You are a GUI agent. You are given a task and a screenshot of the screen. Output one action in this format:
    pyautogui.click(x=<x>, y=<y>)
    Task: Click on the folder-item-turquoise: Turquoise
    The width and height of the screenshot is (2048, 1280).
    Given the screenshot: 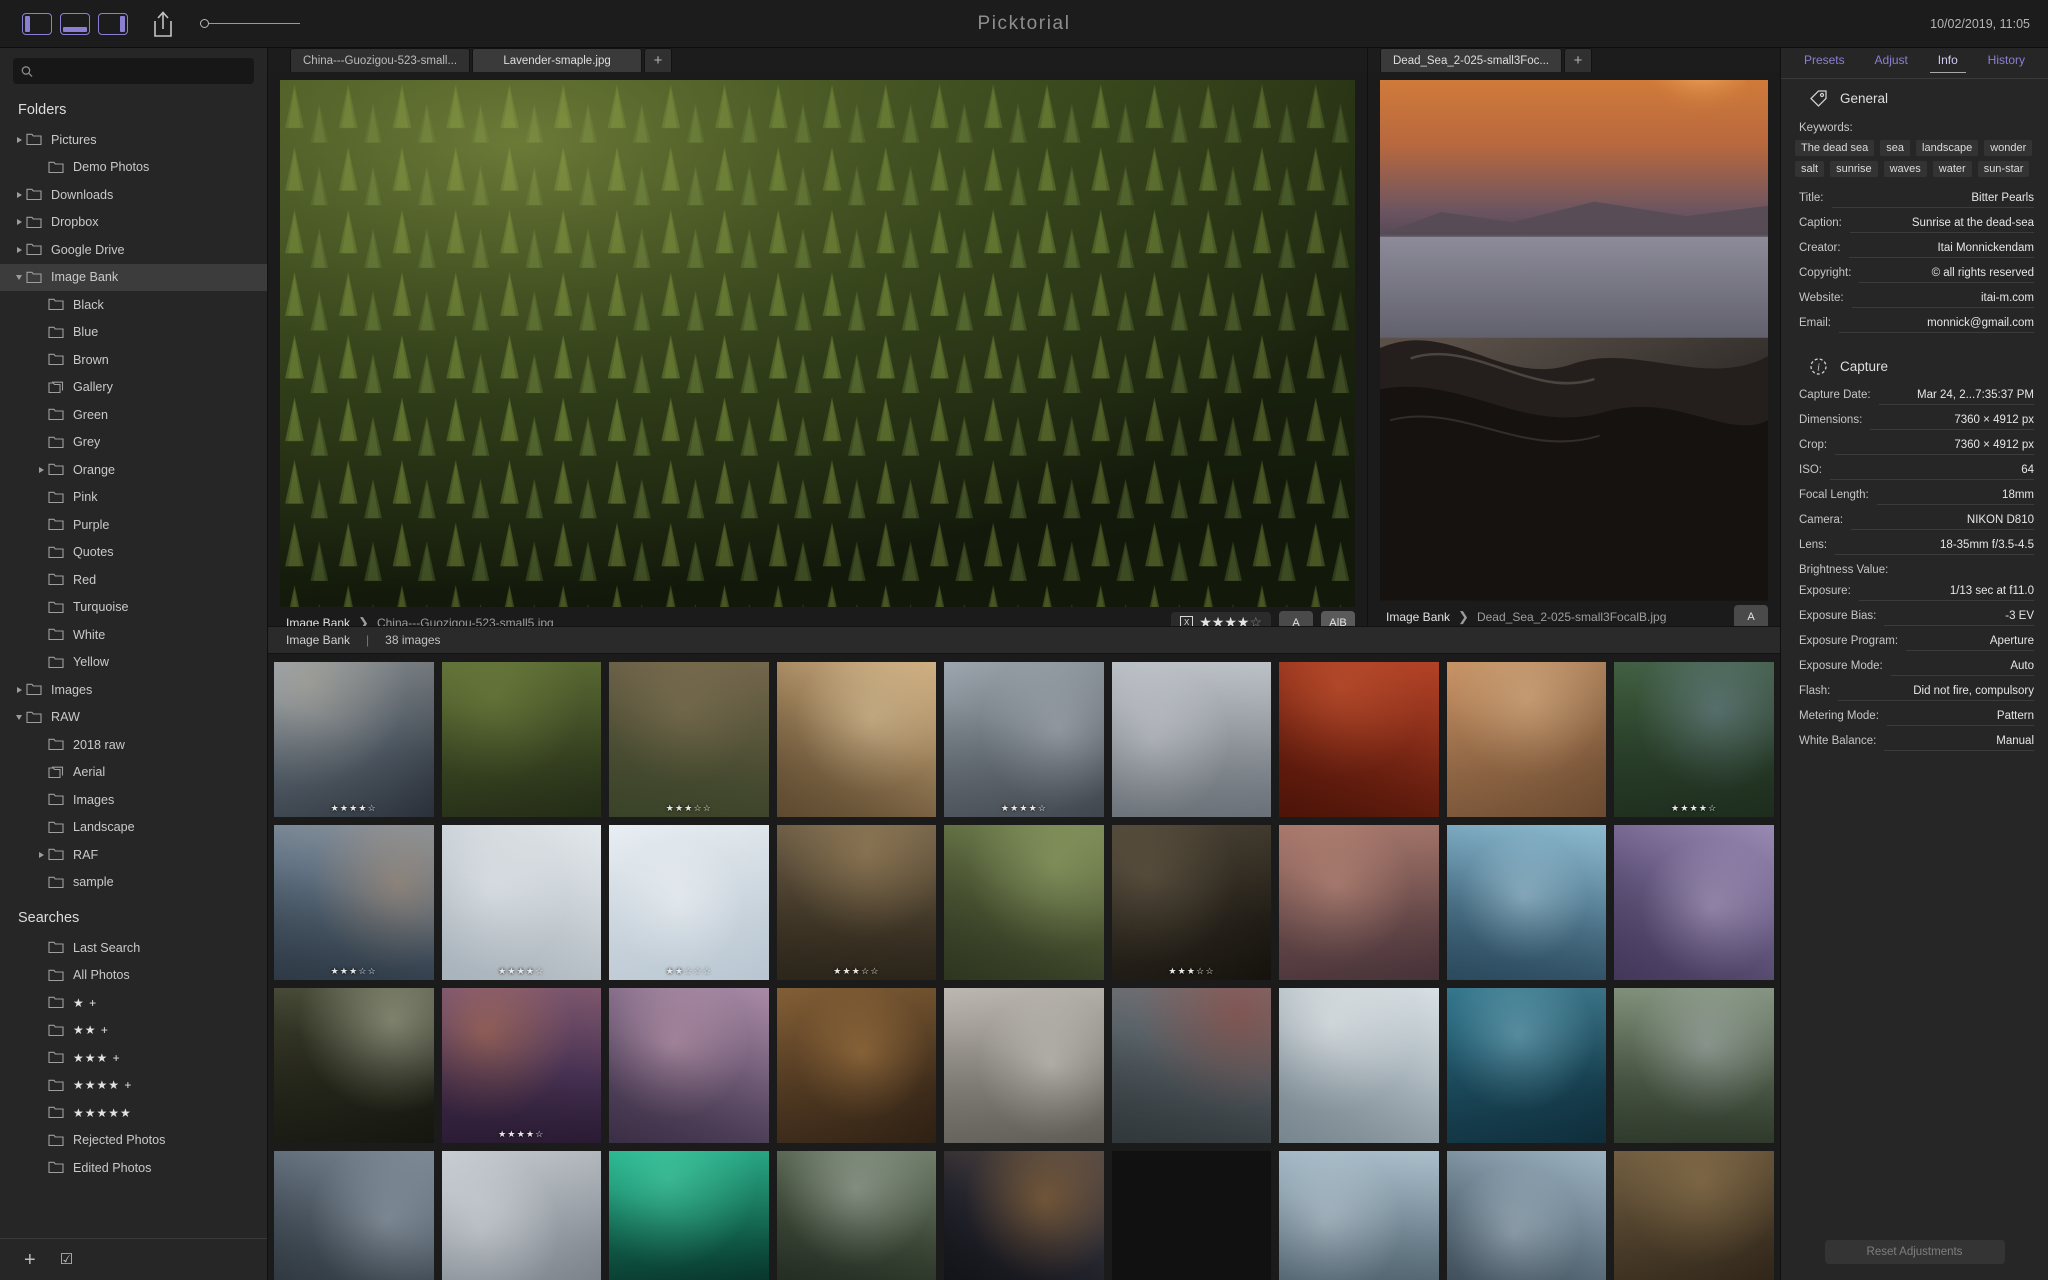 What is the action you would take?
    pyautogui.click(x=133, y=608)
    